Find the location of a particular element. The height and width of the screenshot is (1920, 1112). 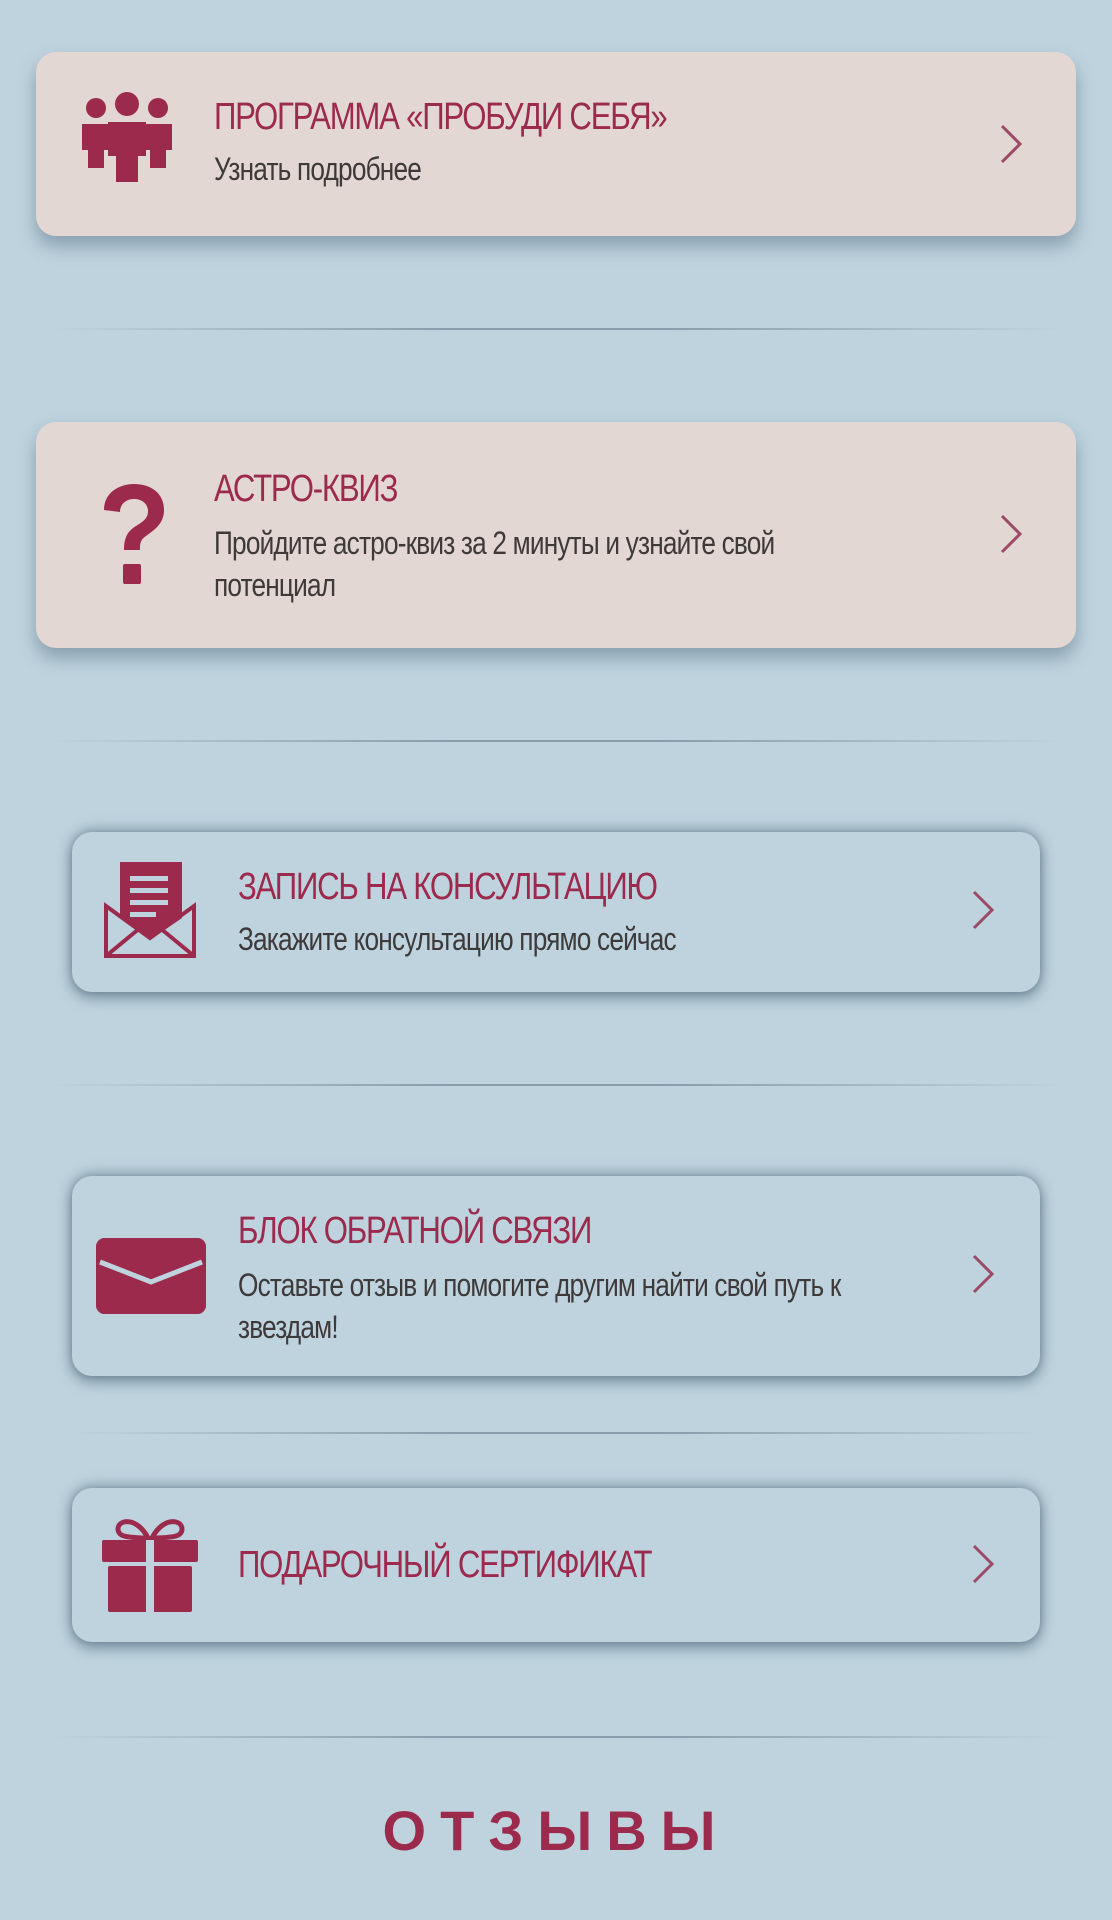

card-subtitle: Закажите консультацию прямо сейчас is located at coordinates (457, 939).